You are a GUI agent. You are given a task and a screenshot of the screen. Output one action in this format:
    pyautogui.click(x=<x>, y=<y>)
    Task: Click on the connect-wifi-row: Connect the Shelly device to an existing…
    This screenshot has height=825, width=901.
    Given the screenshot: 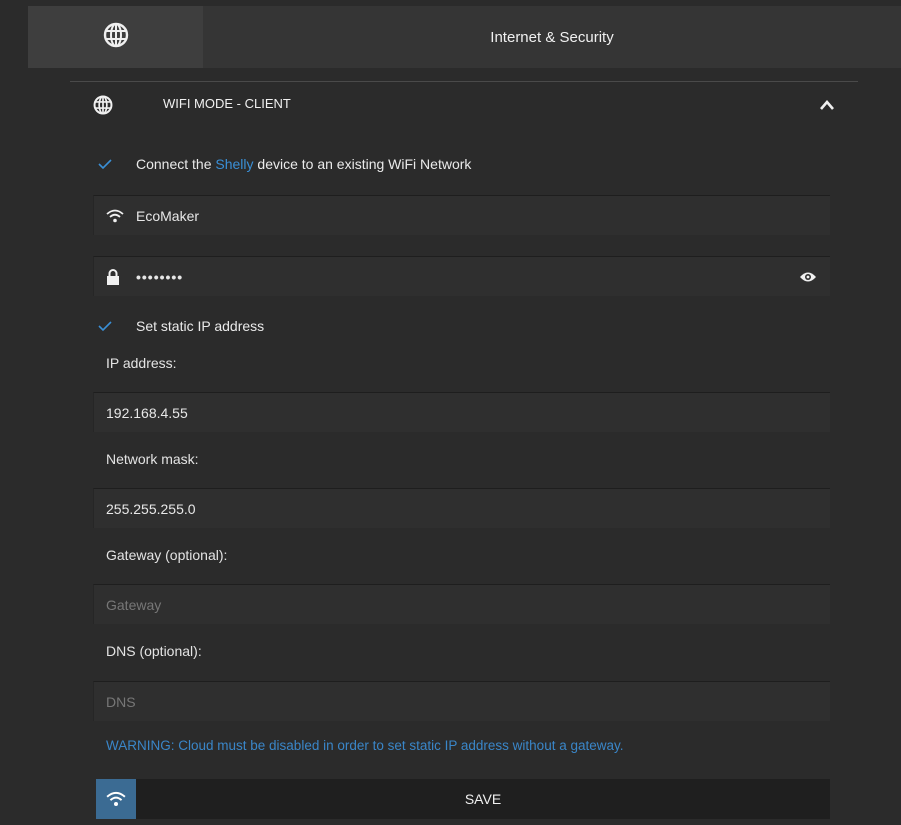 What is the action you would take?
    pyautogui.click(x=283, y=164)
    